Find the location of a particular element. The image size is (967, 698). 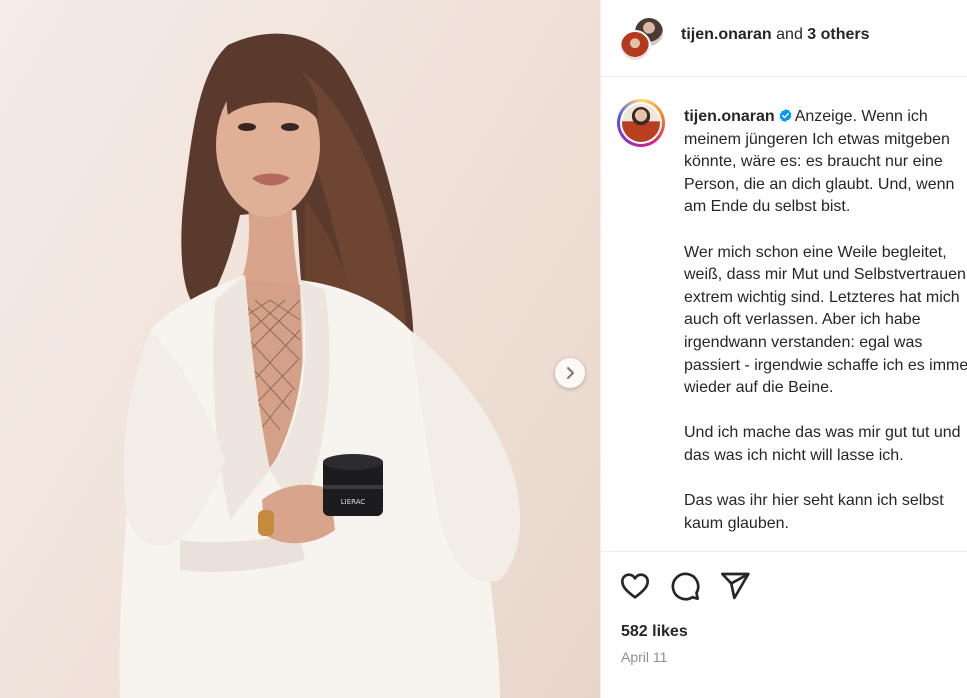

caption-username-link: tijen.onaran is located at coordinates (729, 116).